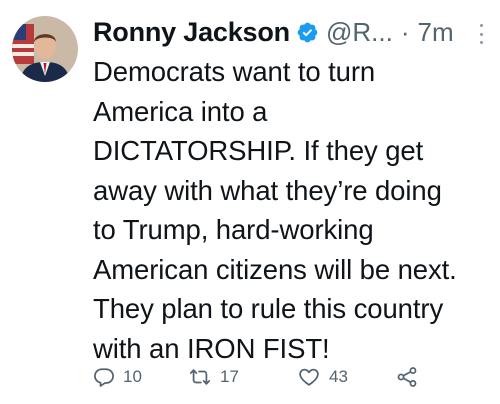 The image size is (500, 404). Describe the element at coordinates (307, 32) in the screenshot. I see `verified-badge-icon` at that location.